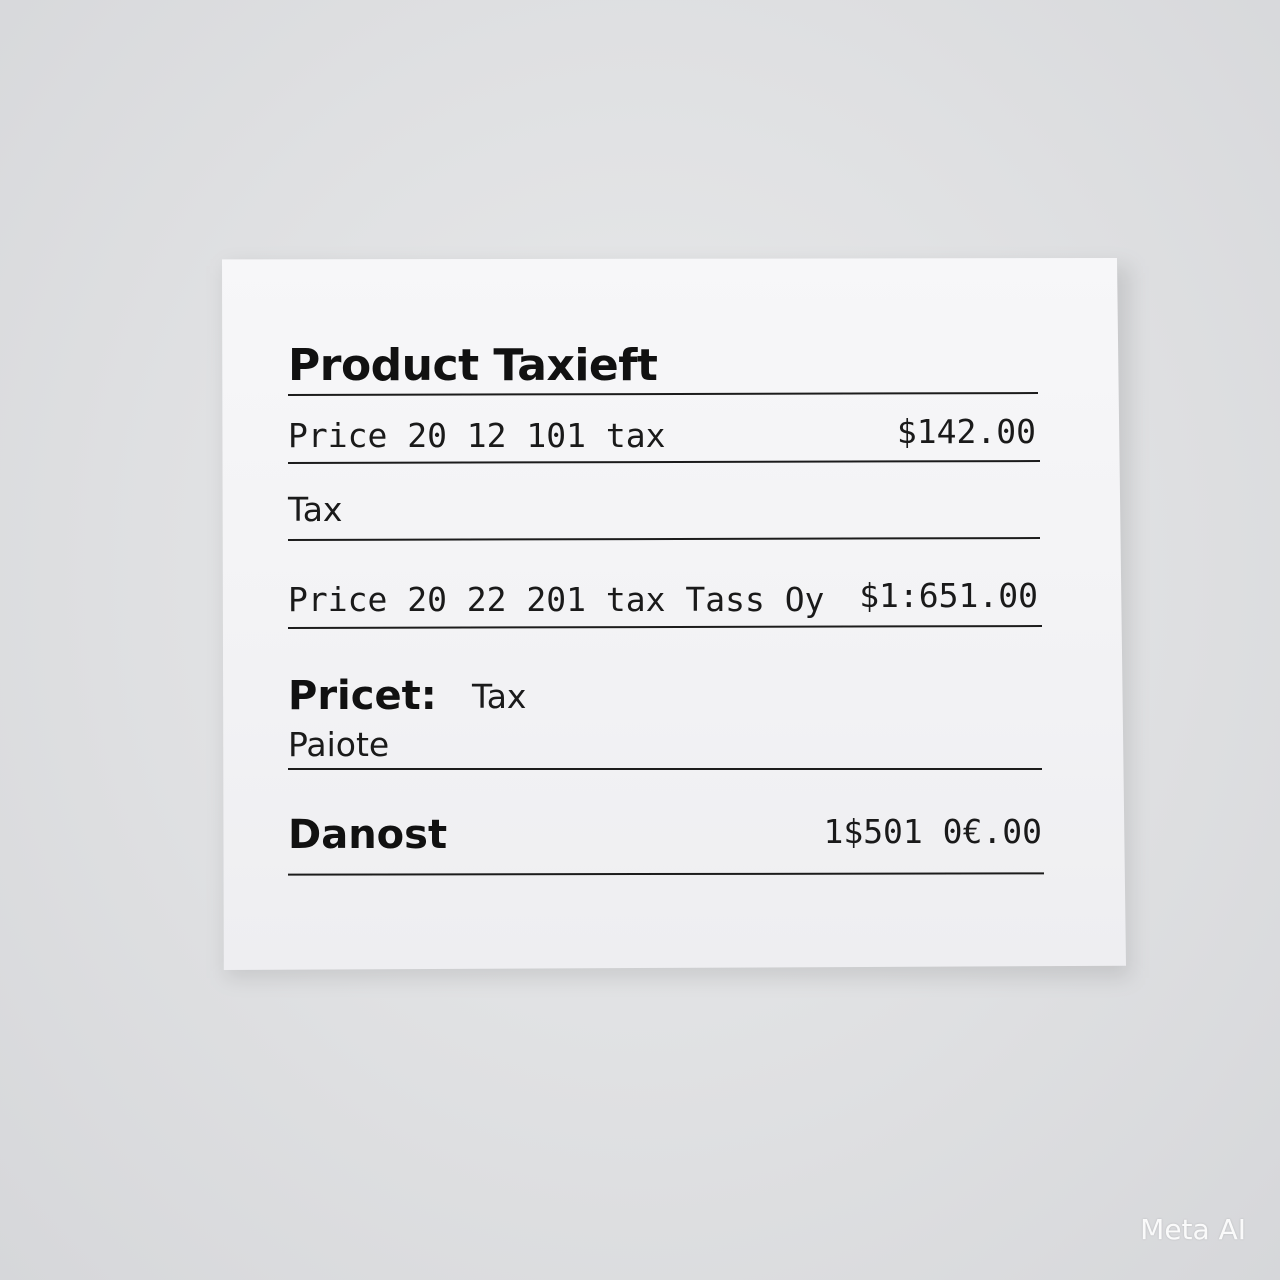 The height and width of the screenshot is (1280, 1280). What do you see at coordinates (1193, 1229) in the screenshot?
I see `watermark-logo: Meta AI` at bounding box center [1193, 1229].